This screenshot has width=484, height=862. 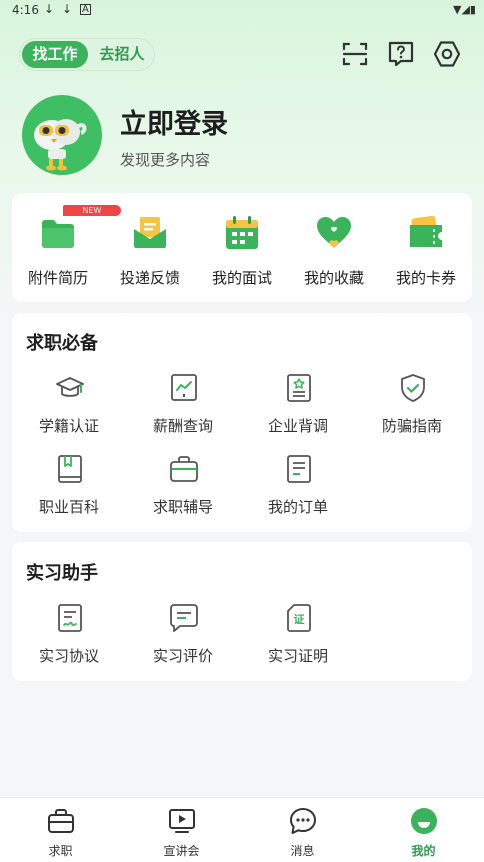 I want to click on quick-action-label: 我的面试, so click(x=241, y=278).